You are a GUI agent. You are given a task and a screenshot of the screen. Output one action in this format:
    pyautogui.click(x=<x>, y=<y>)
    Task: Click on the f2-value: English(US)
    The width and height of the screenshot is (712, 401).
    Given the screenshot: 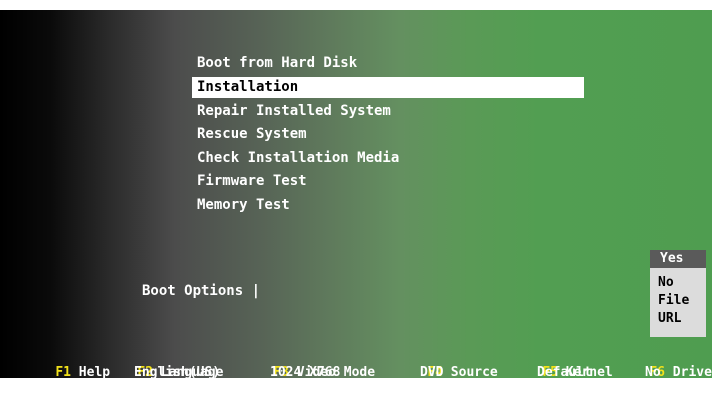 What is the action you would take?
    pyautogui.click(x=177, y=372)
    